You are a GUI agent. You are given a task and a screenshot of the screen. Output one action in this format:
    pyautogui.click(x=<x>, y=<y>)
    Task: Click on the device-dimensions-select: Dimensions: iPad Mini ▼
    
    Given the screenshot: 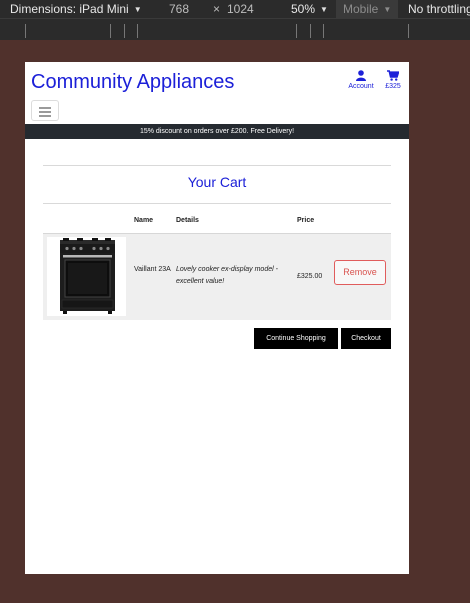 What is the action you would take?
    pyautogui.click(x=76, y=9)
    